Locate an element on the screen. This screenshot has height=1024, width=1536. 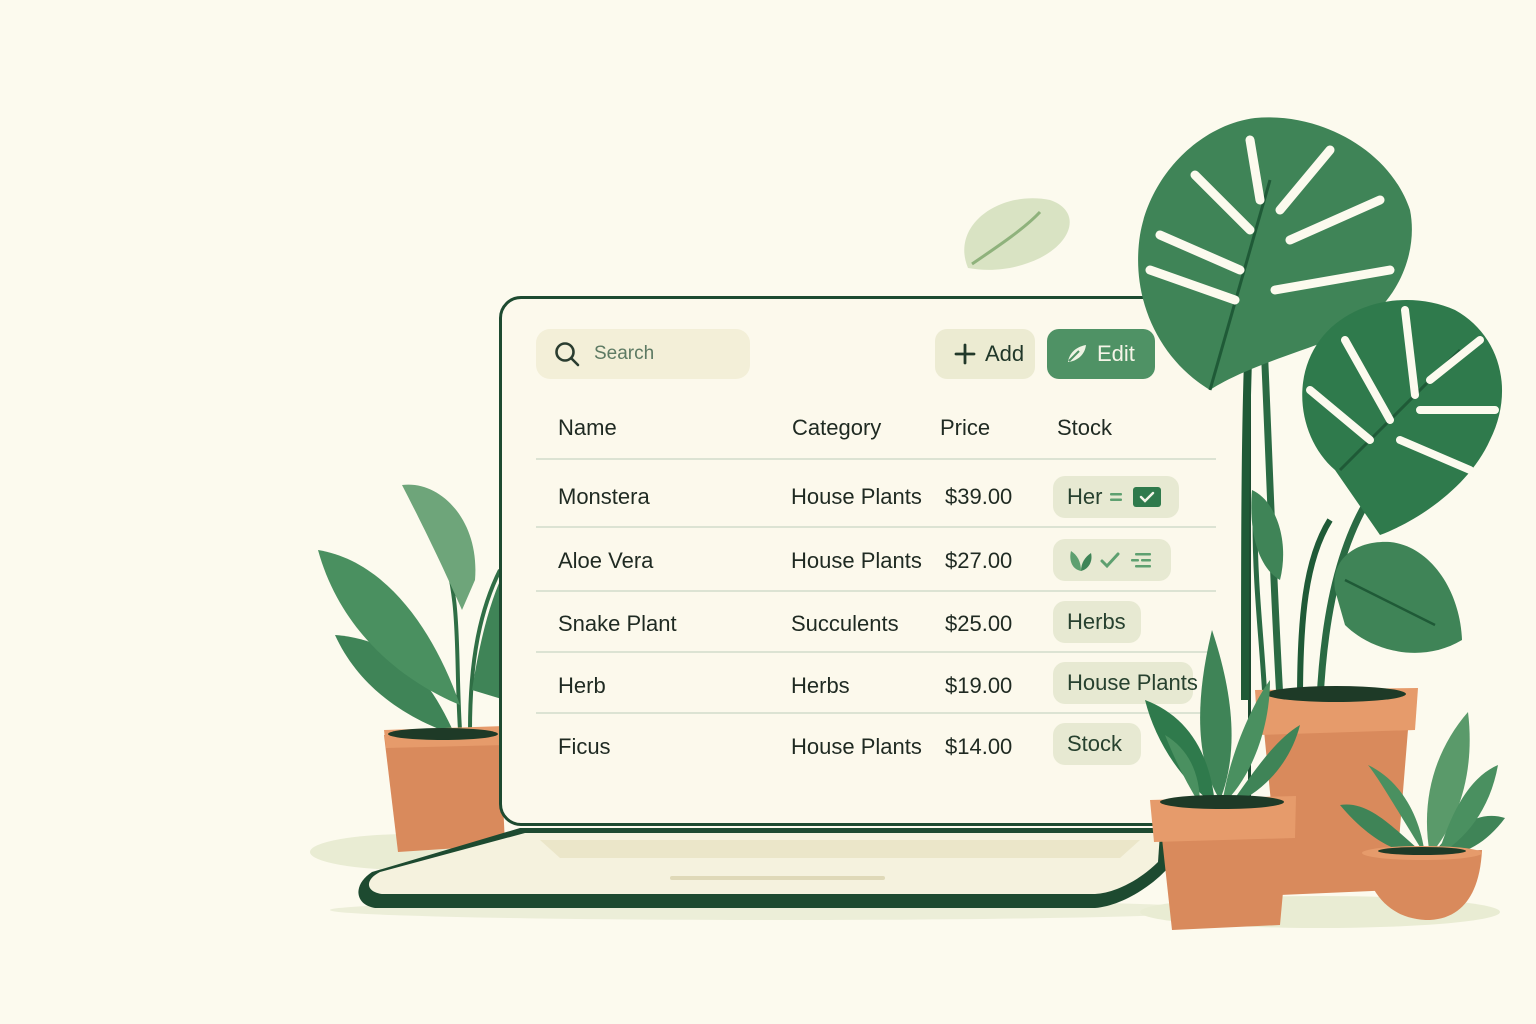
cell-price: $14.00 is located at coordinates (979, 746).